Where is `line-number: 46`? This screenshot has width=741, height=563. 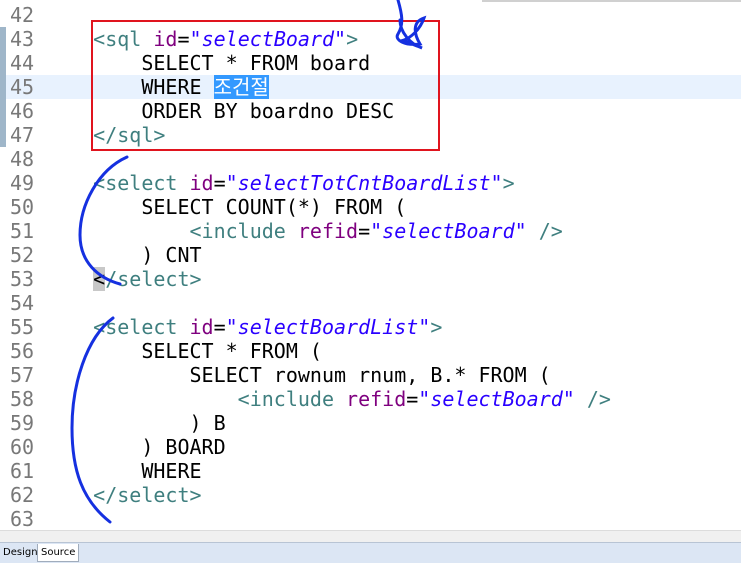
line-number: 46 is located at coordinates (22, 111).